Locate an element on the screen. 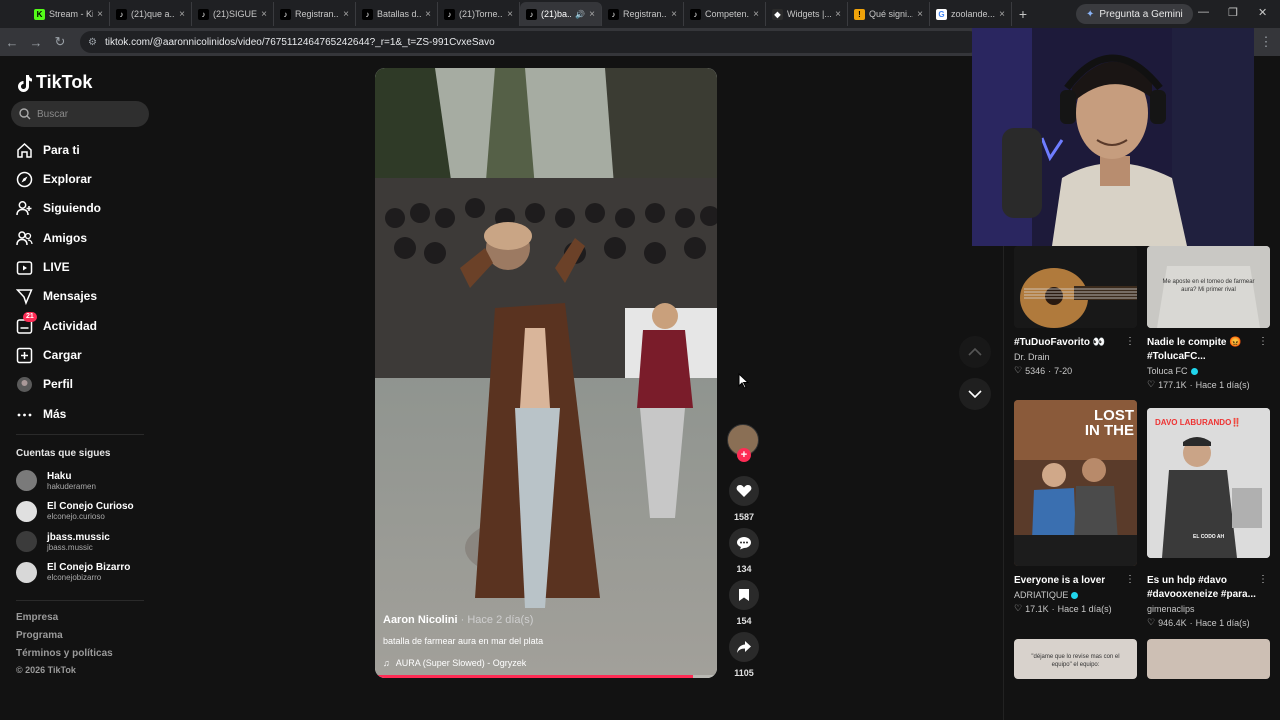 The width and height of the screenshot is (1280, 720). video-card-title: #TuDuoFavorito 👀 is located at coordinates (1075, 343).